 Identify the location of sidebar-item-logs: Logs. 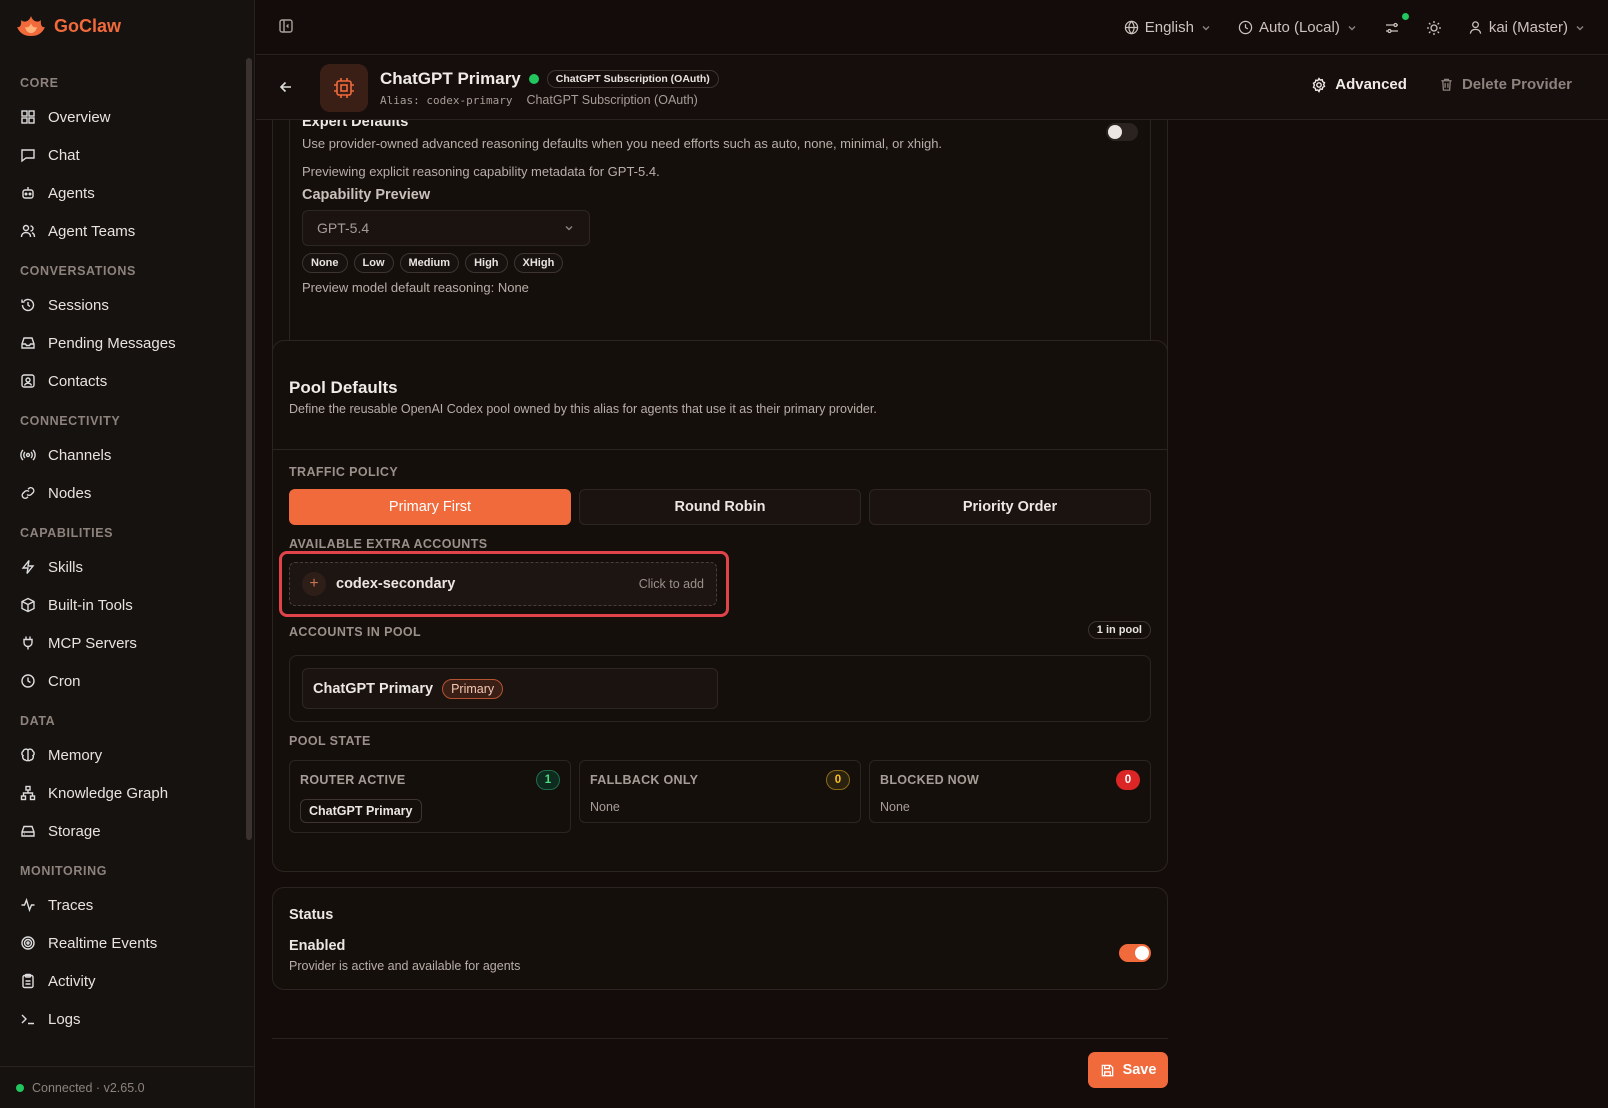
(123, 1019).